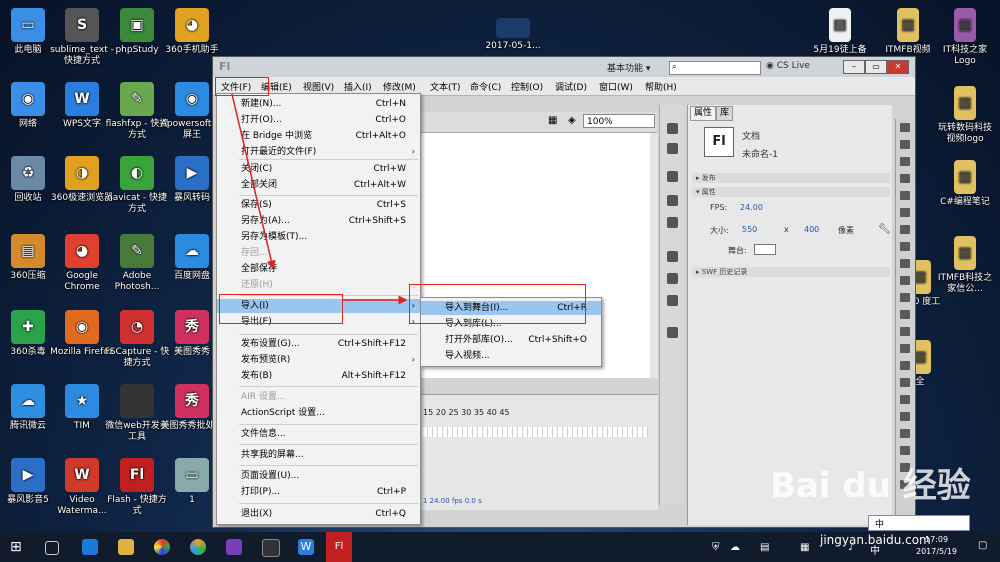  Describe the element at coordinates (982, 545) in the screenshot. I see `notification-icon: ▢` at that location.